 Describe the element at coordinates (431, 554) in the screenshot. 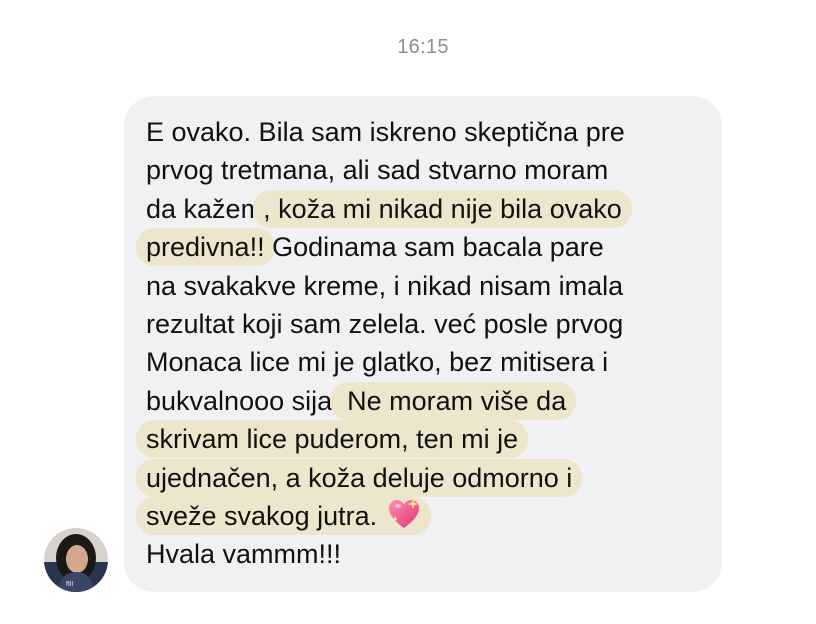

I see `message-line: Hvala vammm!!!` at that location.